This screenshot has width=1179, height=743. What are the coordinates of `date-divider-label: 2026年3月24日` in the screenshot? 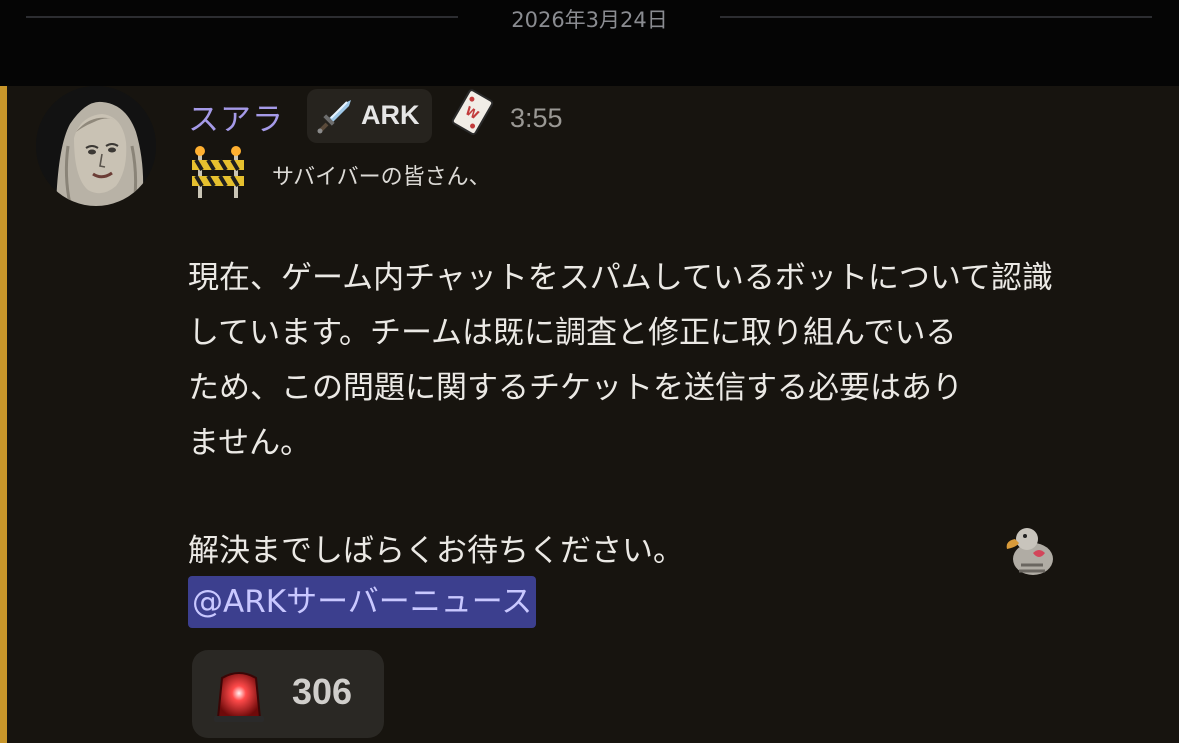 It's located at (589, 20).